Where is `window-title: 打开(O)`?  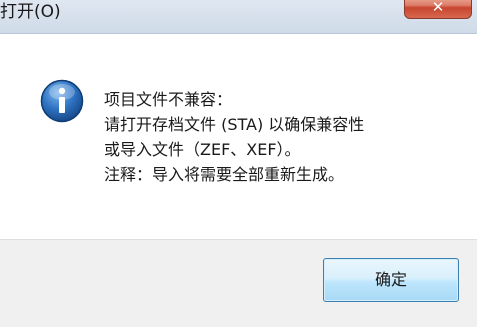 window-title: 打开(O) is located at coordinates (30, 12).